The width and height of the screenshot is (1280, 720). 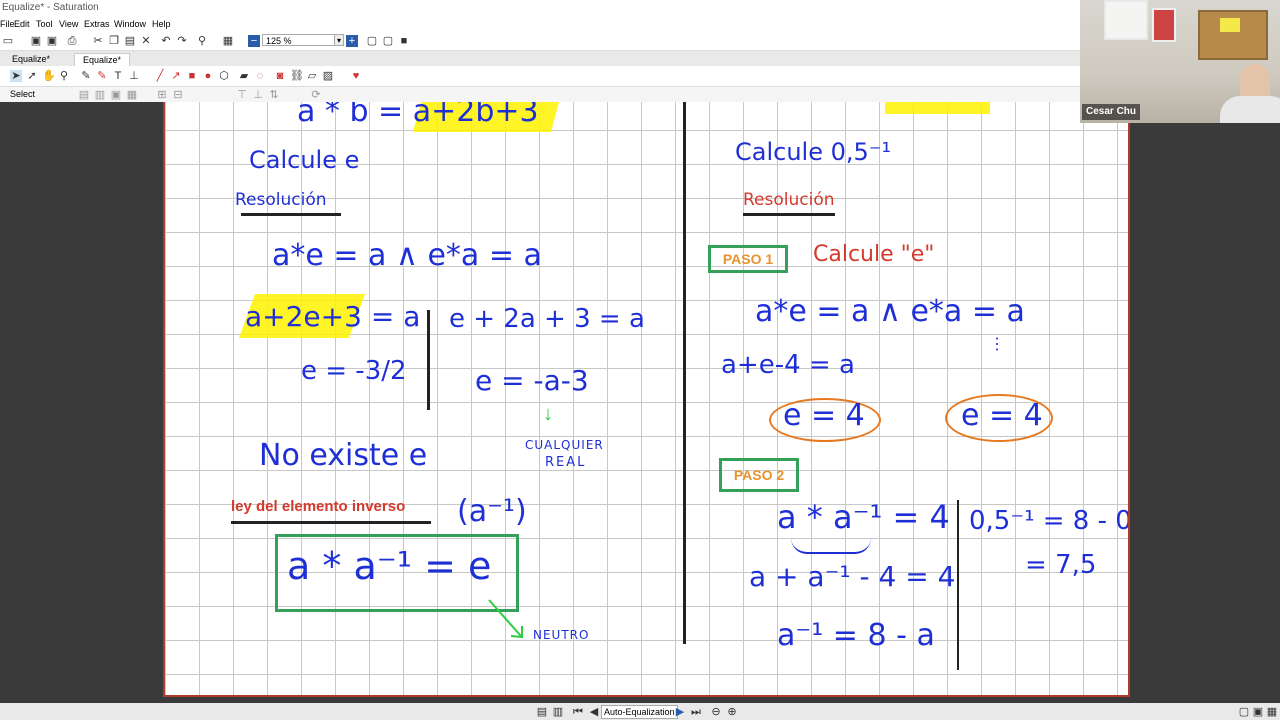 I want to click on select-alt-icon: ➚, so click(x=32, y=76).